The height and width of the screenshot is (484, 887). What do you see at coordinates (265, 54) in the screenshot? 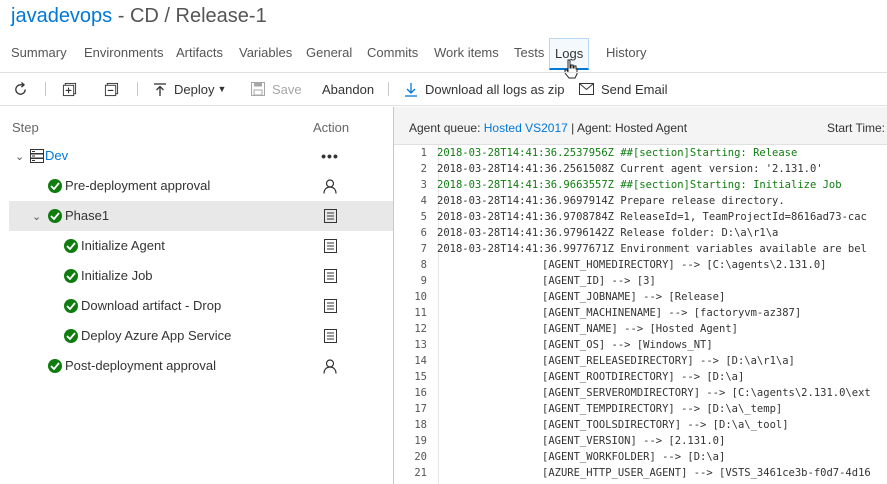
I see `tab-variables: Variables` at bounding box center [265, 54].